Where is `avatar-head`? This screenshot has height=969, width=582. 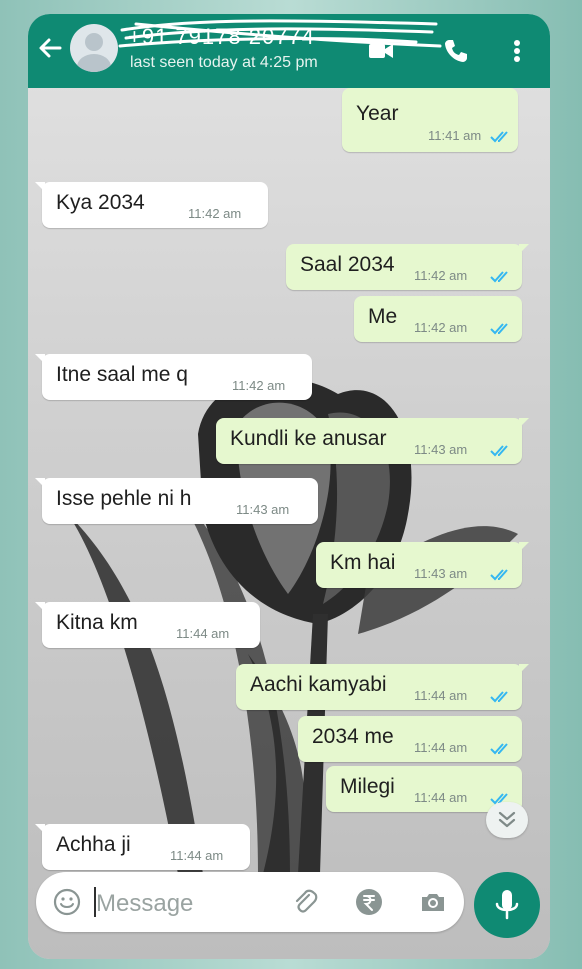 avatar-head is located at coordinates (94, 42).